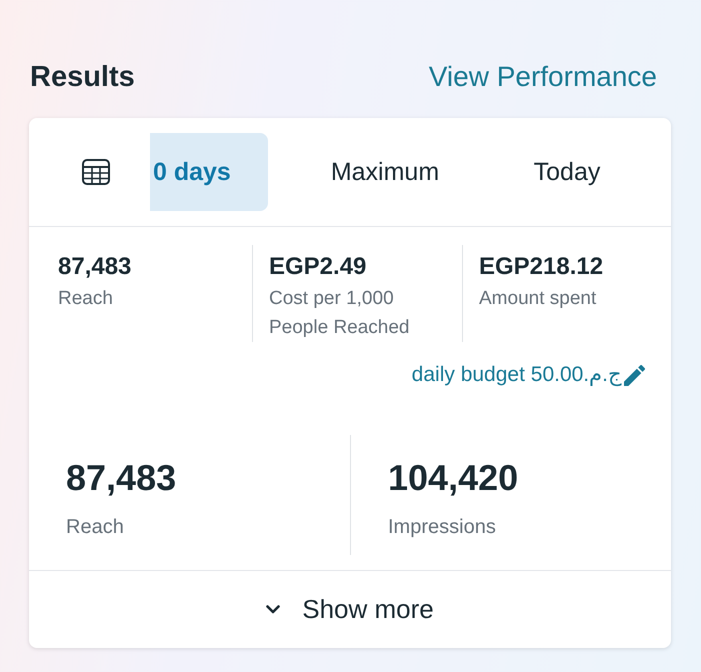  What do you see at coordinates (86, 299) in the screenshot?
I see `stat-label: Reach` at bounding box center [86, 299].